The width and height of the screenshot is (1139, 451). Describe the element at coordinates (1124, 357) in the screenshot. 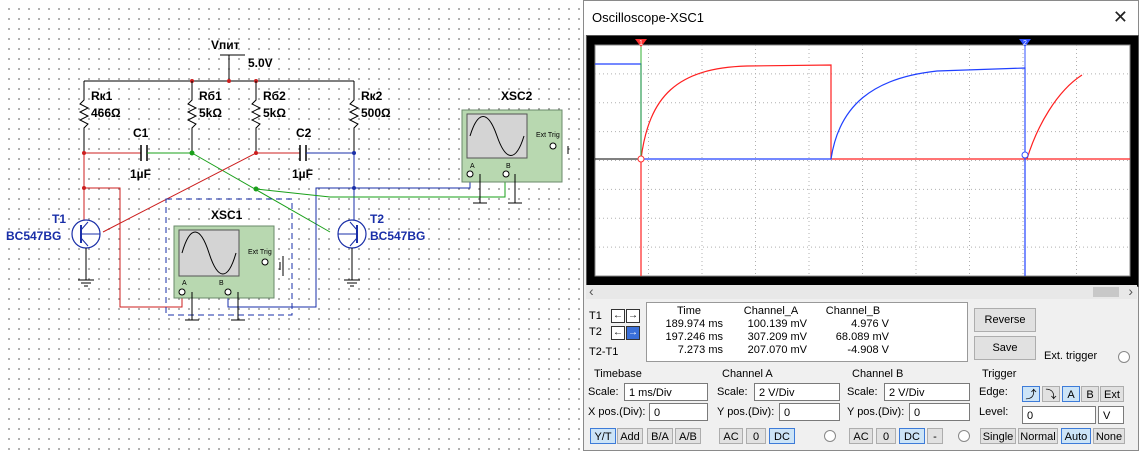

I see `ext-trigger-radio` at that location.